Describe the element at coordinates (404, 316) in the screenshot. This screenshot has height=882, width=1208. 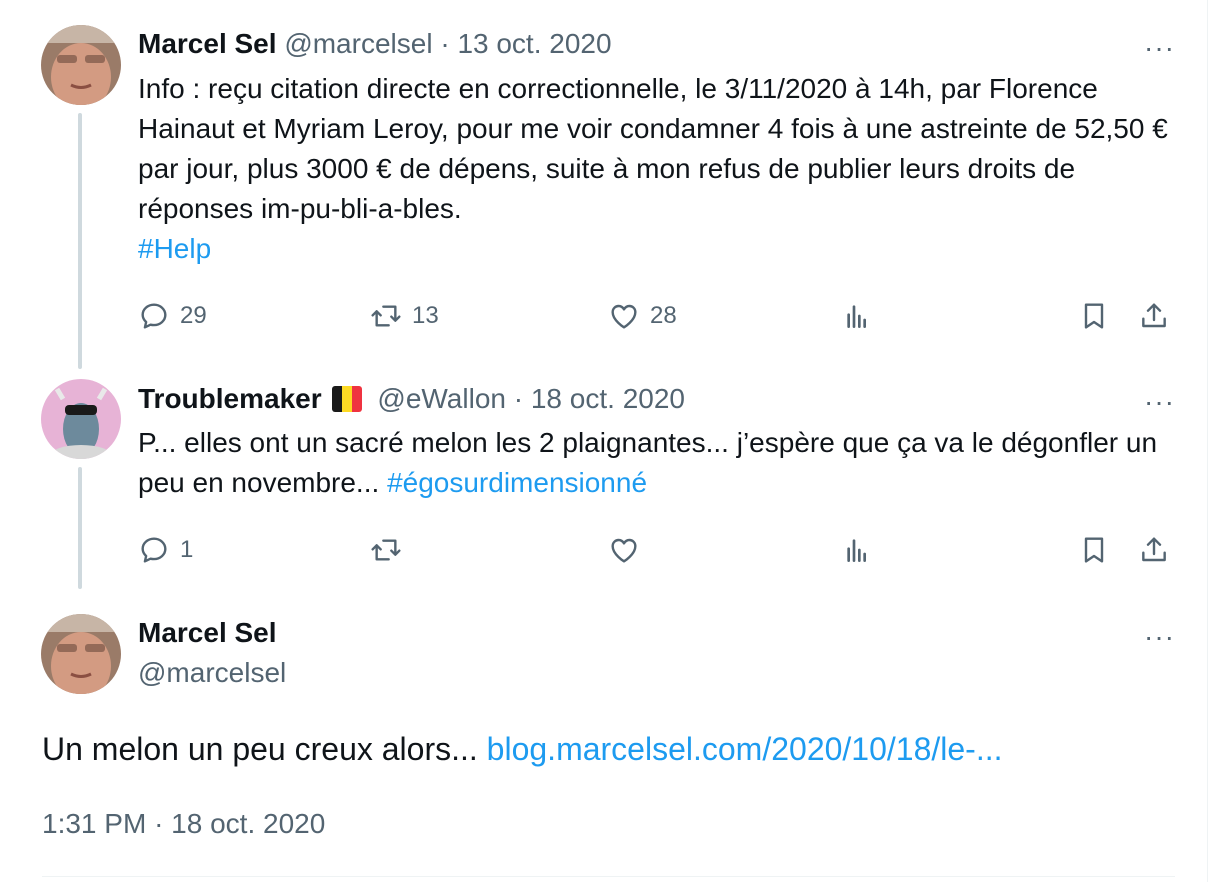
I see `retweet-button: 13` at that location.